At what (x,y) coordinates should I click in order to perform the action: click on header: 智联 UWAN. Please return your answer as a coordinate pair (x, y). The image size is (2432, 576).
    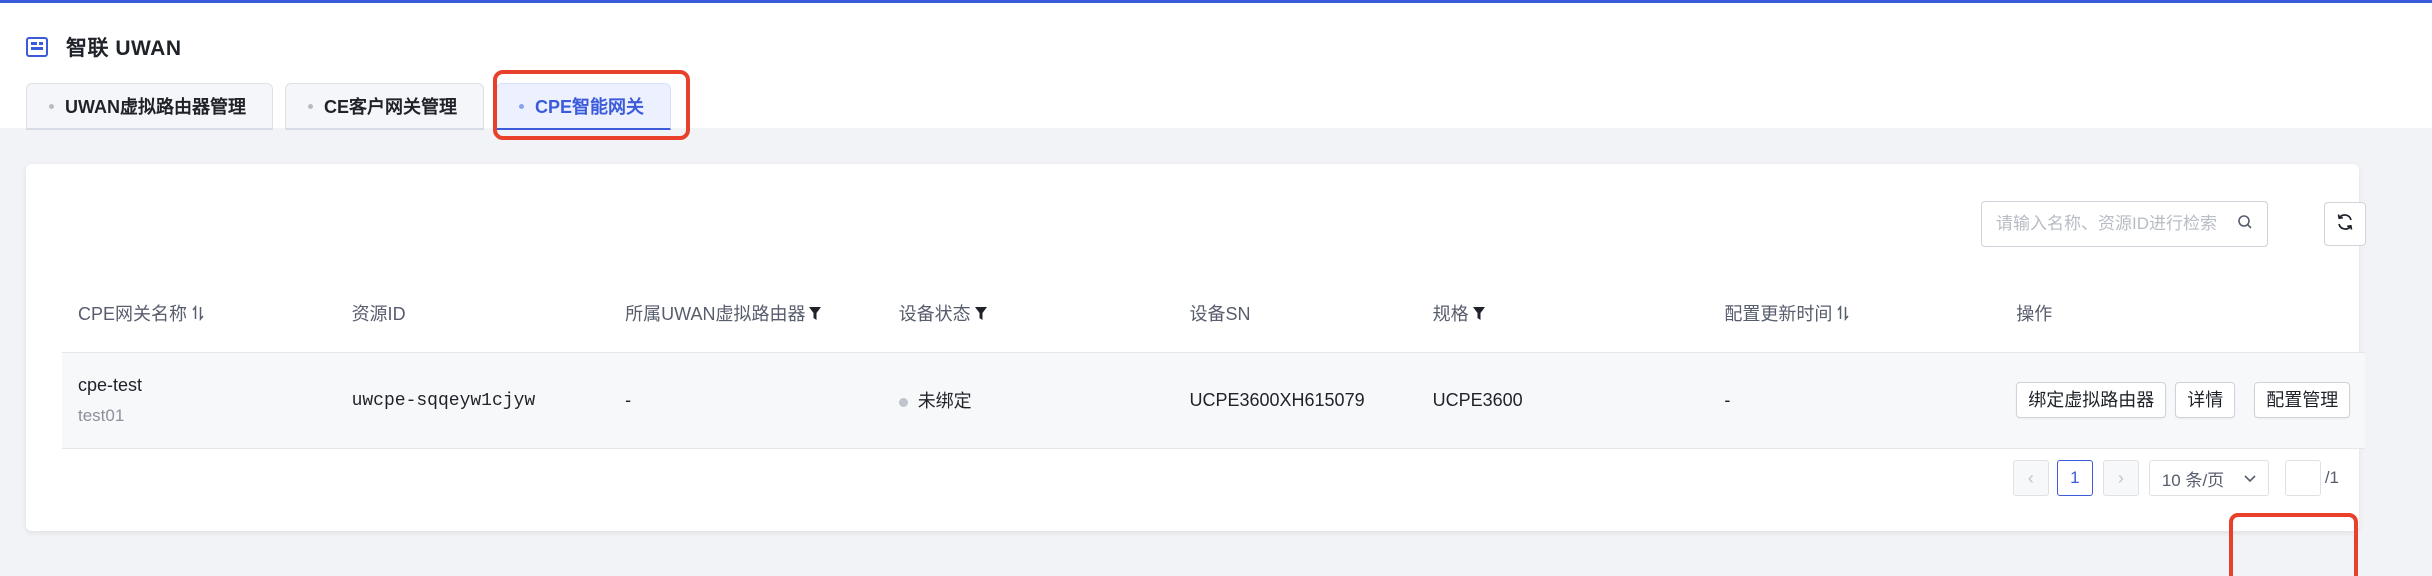
    Looking at the image, I should click on (104, 47).